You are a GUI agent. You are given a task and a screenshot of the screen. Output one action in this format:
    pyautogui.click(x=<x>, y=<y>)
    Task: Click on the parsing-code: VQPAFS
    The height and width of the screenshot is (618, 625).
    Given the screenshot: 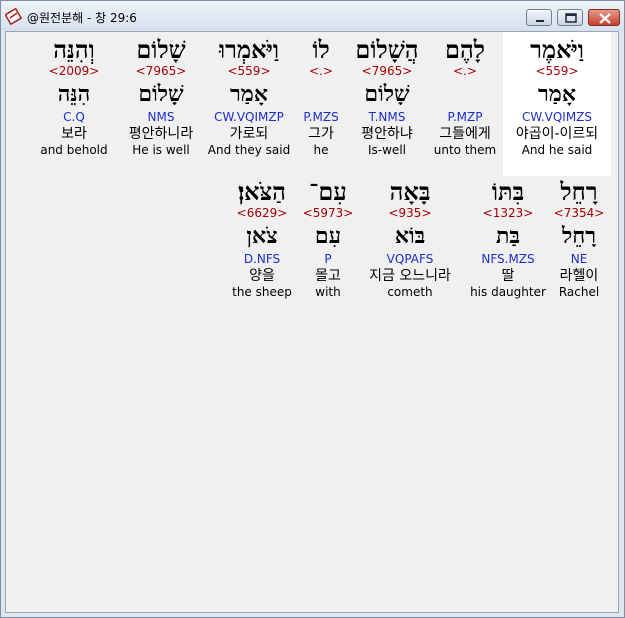 What is the action you would take?
    pyautogui.click(x=410, y=259)
    